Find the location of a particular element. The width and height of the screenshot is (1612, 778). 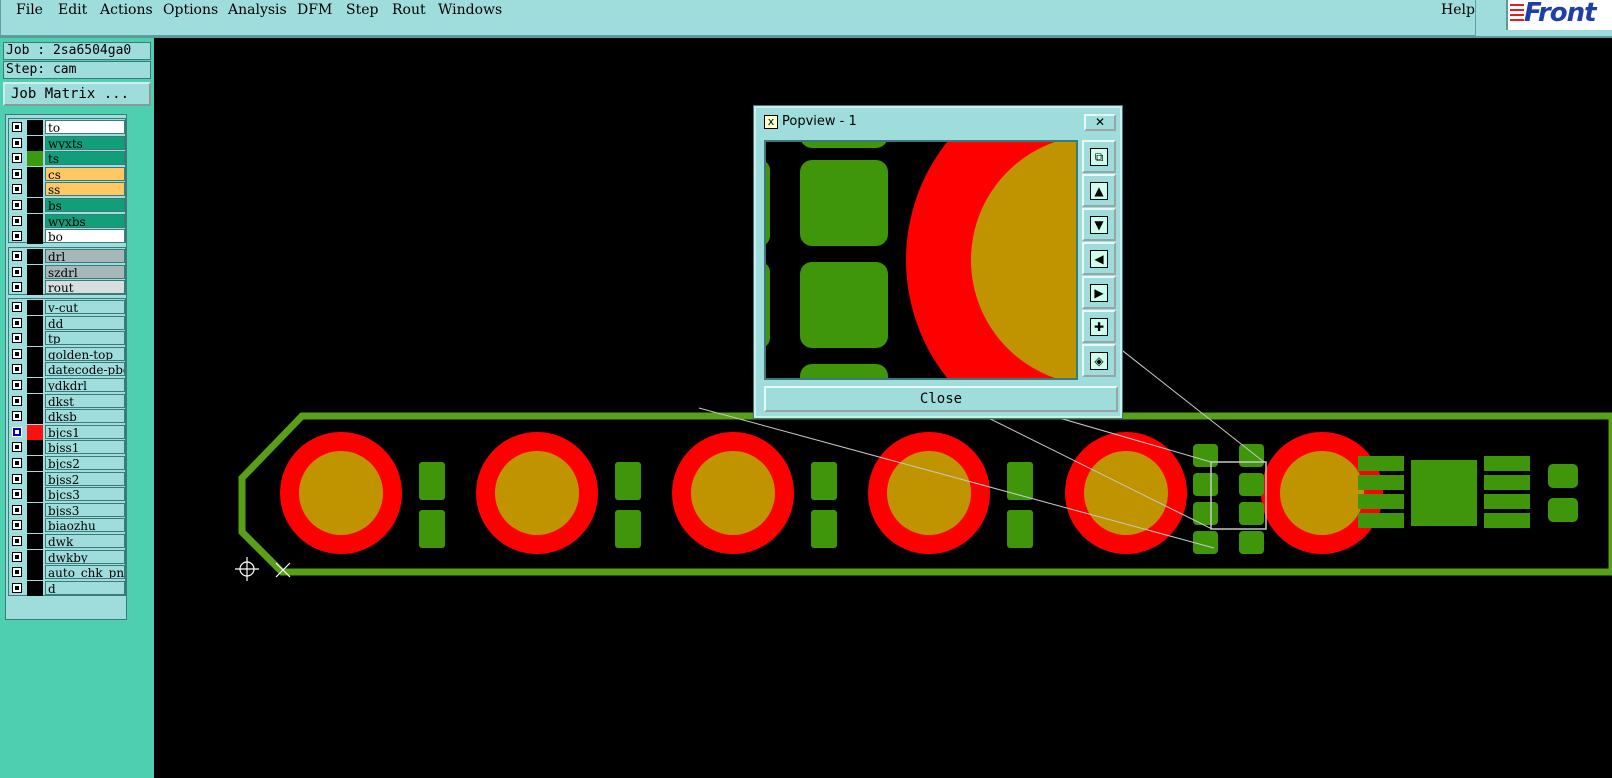

layer-name: drl is located at coordinates (85, 256).